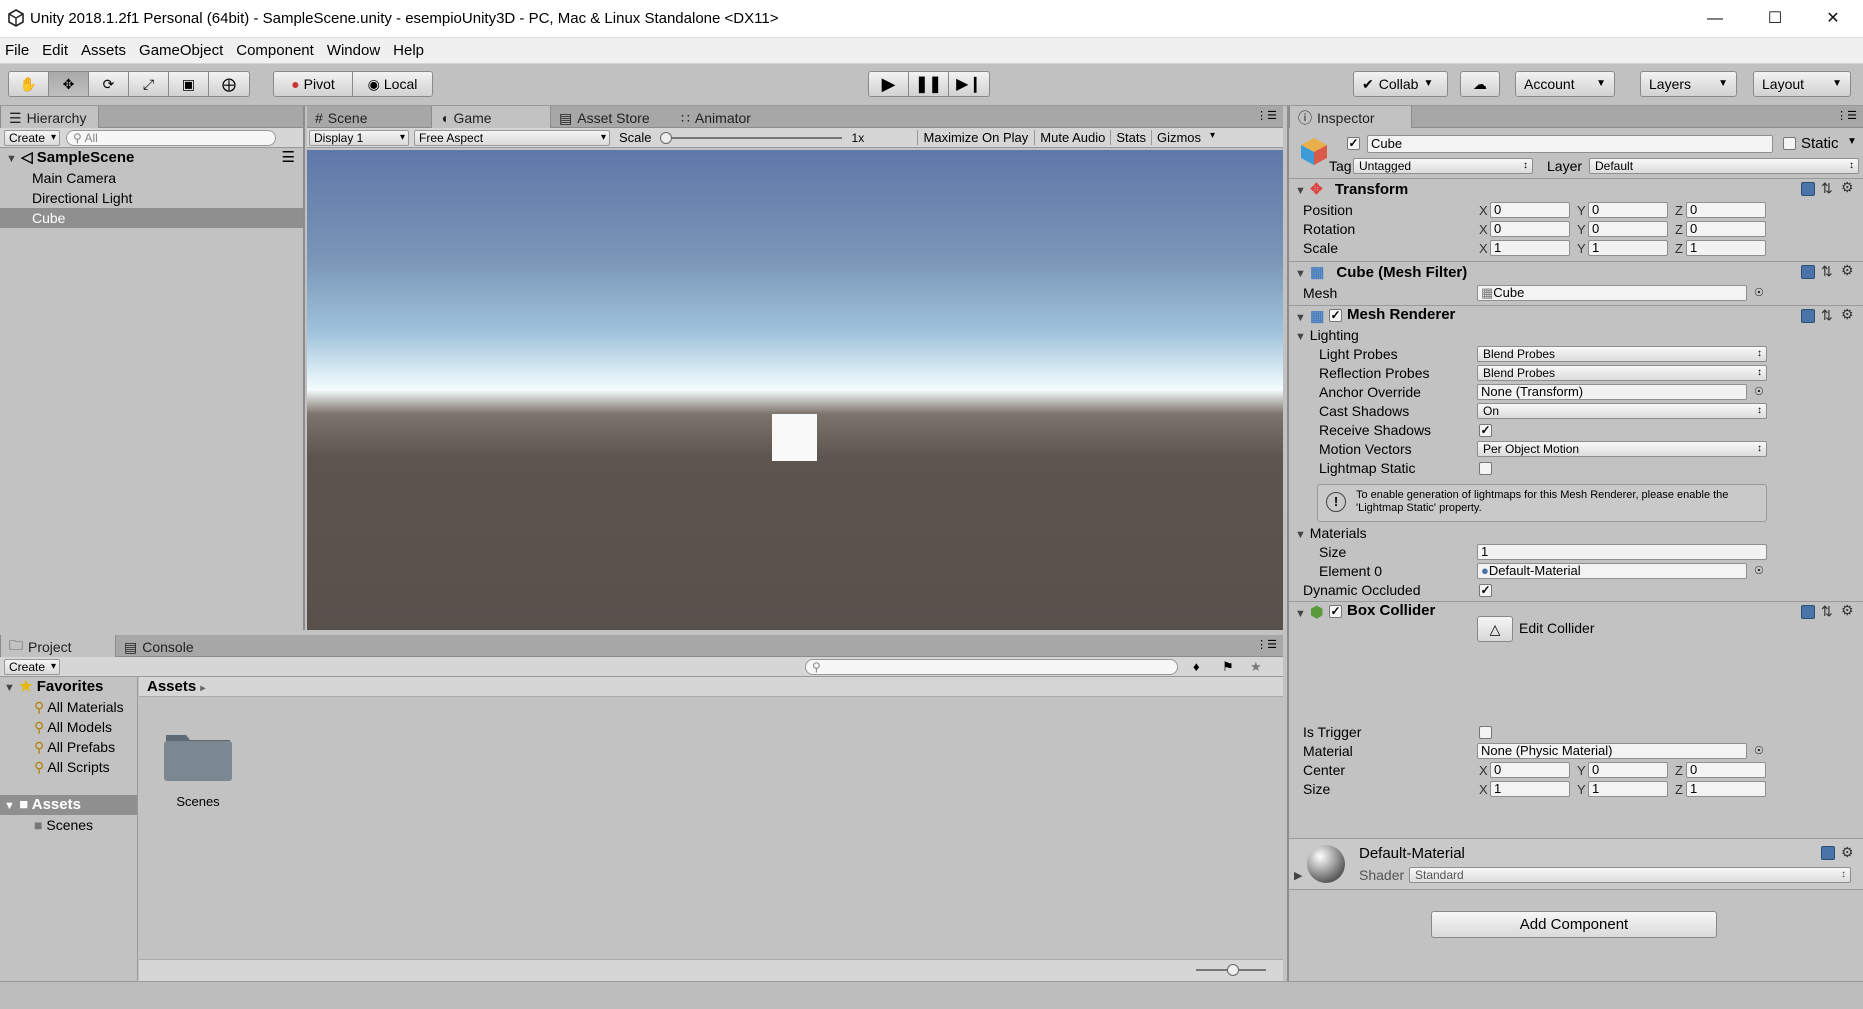  Describe the element at coordinates (612, 117) in the screenshot. I see `tab-asset-store: ▤ Asset Store` at that location.